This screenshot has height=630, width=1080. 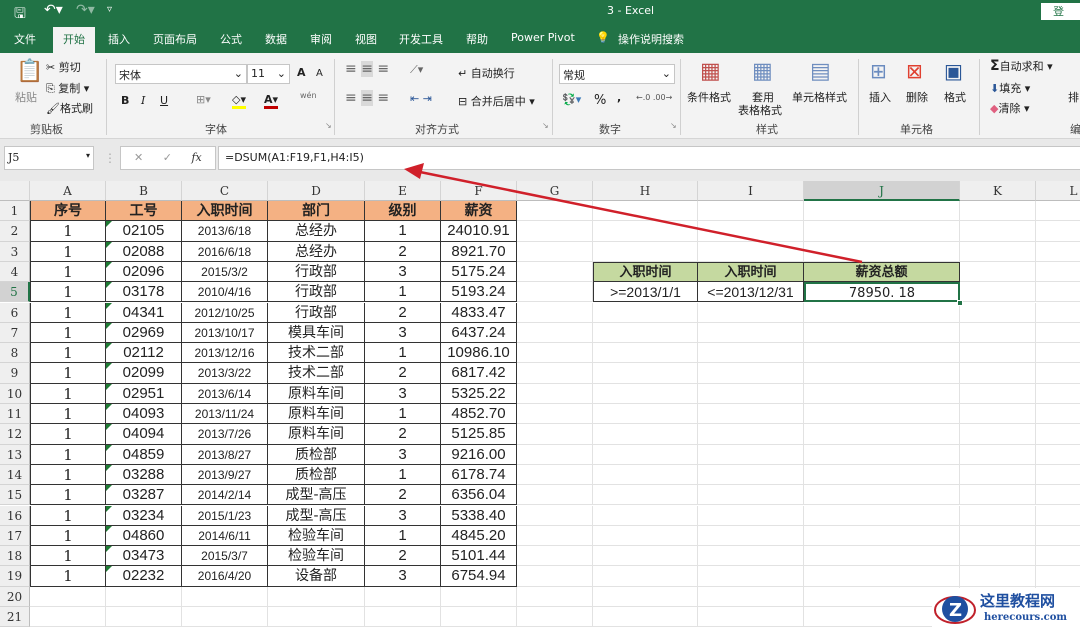 I want to click on logo-icon: Z, so click(x=955, y=610).